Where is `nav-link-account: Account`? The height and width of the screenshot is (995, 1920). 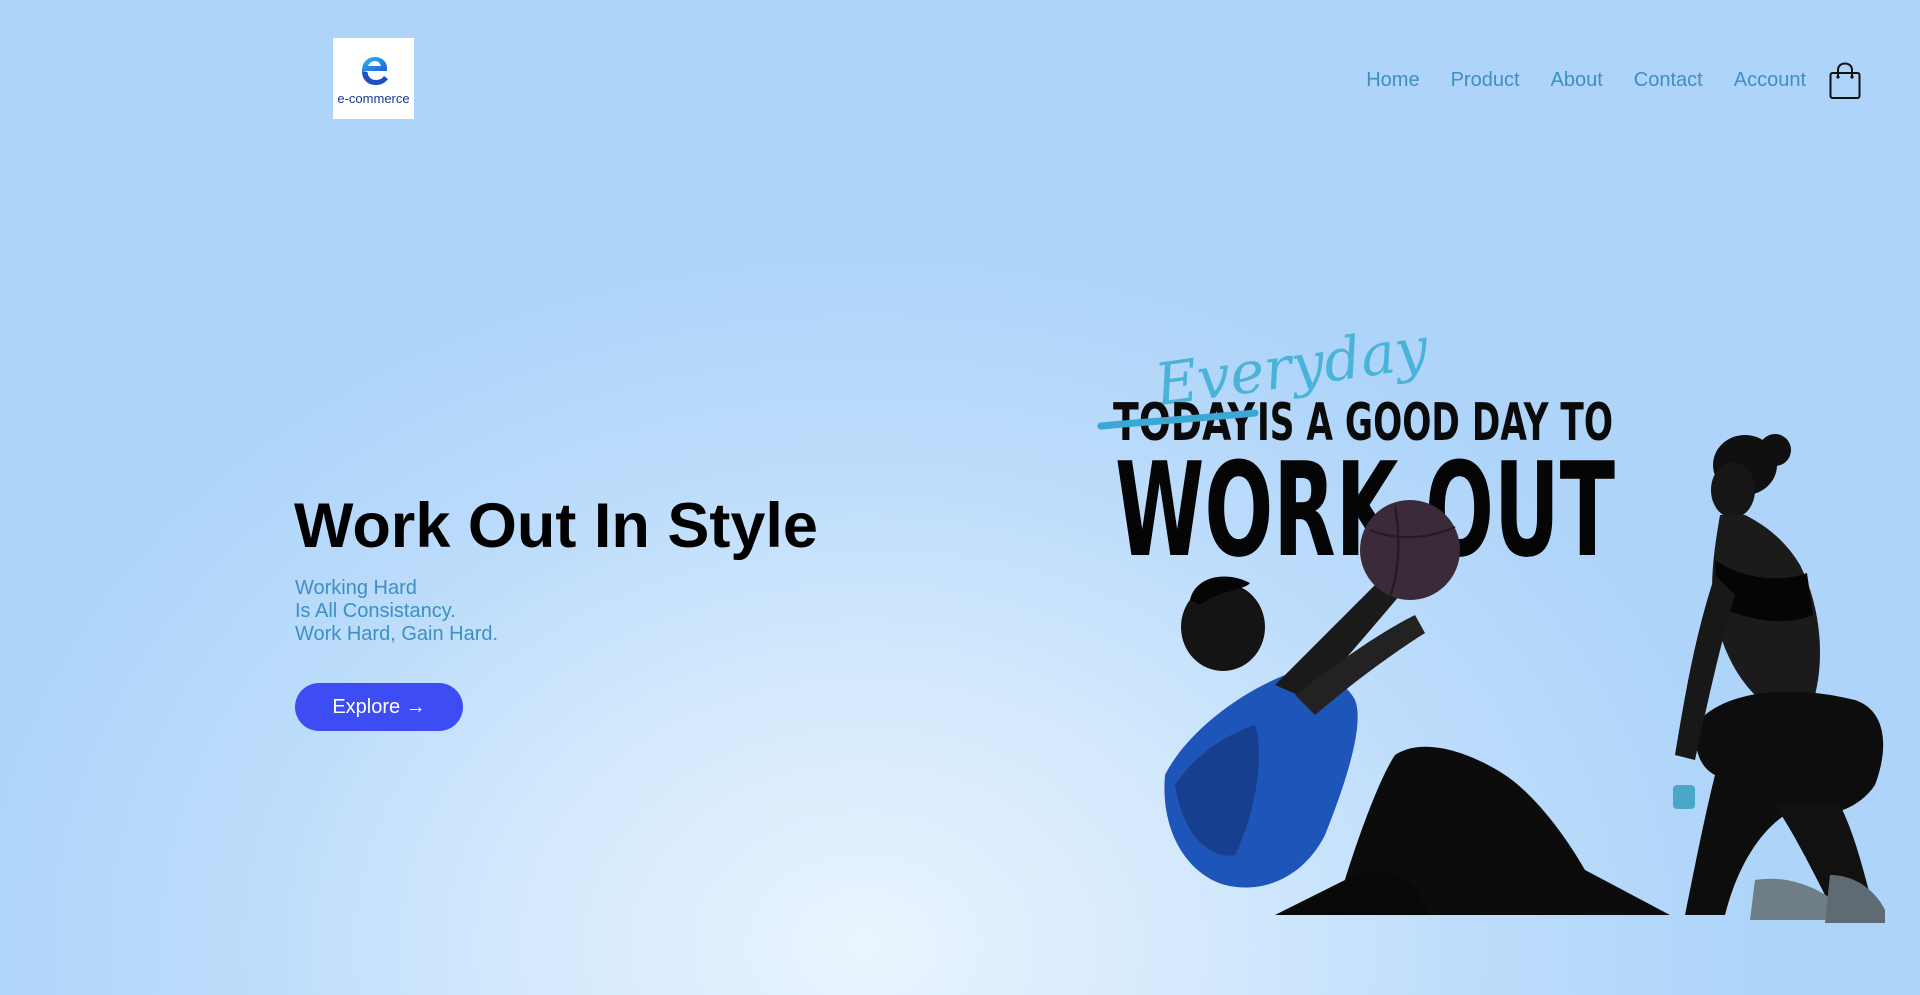
nav-link-account: Account is located at coordinates (1770, 80).